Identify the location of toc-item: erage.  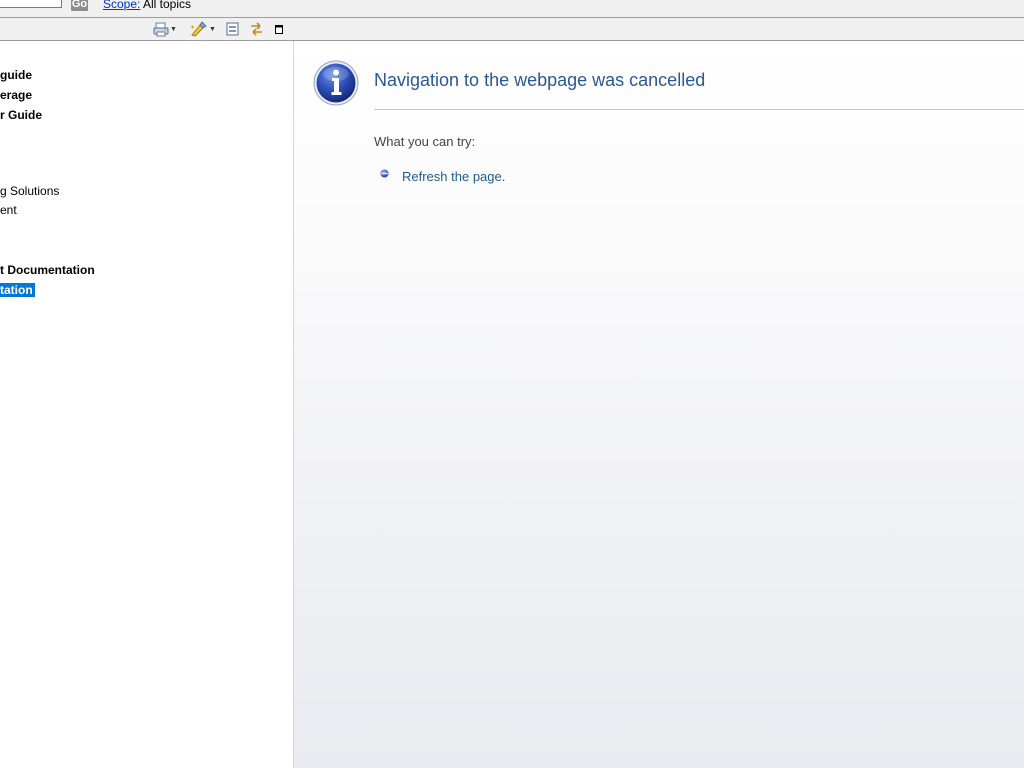
(16, 95).